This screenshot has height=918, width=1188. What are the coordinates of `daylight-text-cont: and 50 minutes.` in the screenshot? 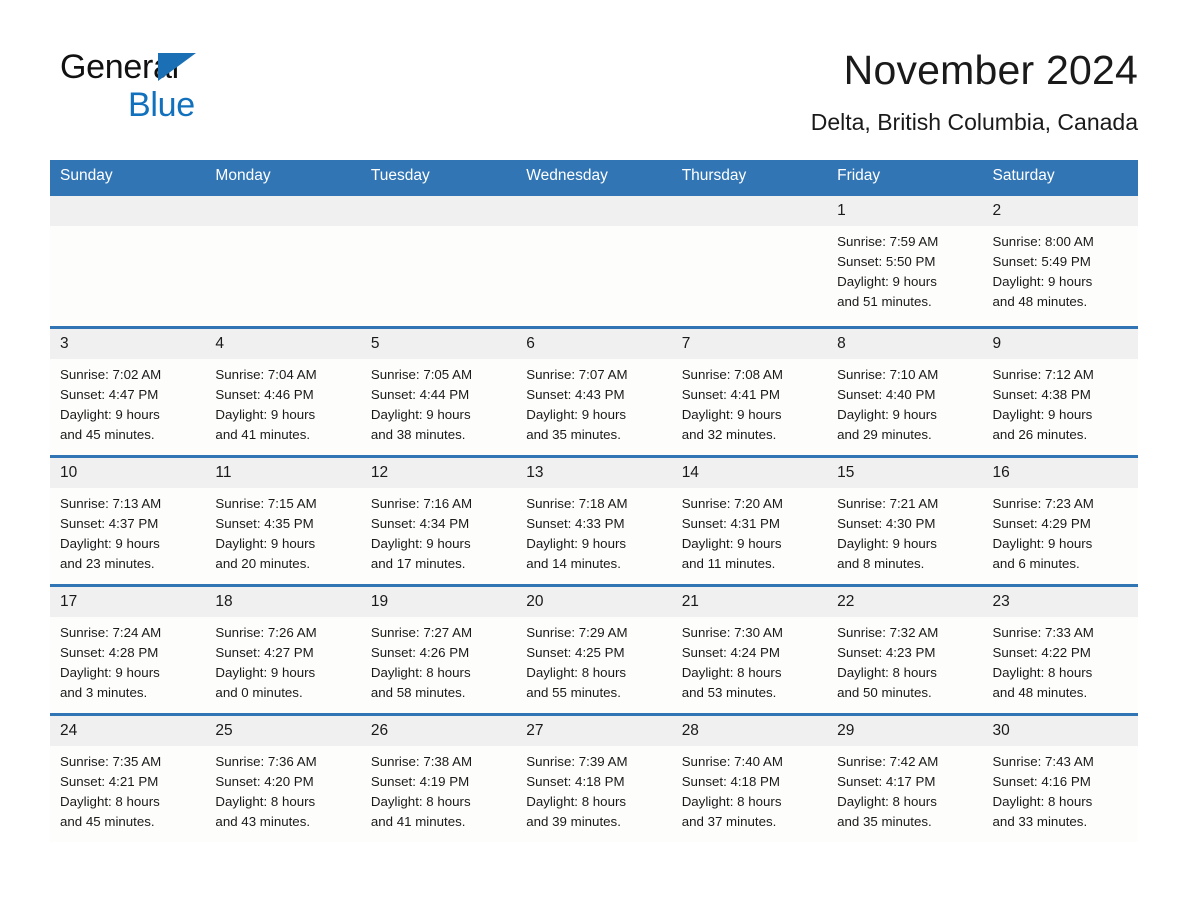 It's located at (884, 692).